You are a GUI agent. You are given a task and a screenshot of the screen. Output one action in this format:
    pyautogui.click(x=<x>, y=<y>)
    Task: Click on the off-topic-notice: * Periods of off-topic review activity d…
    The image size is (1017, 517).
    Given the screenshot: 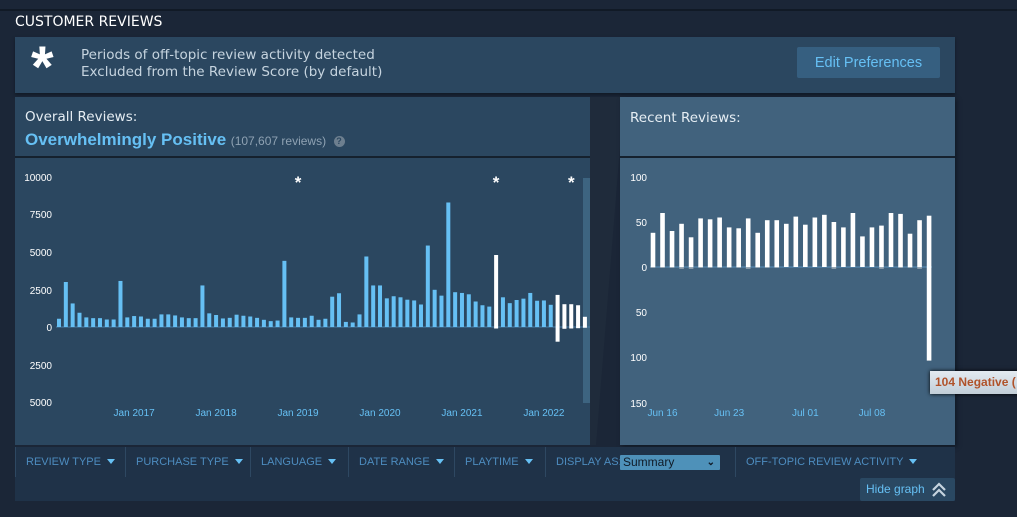 What is the action you would take?
    pyautogui.click(x=485, y=67)
    